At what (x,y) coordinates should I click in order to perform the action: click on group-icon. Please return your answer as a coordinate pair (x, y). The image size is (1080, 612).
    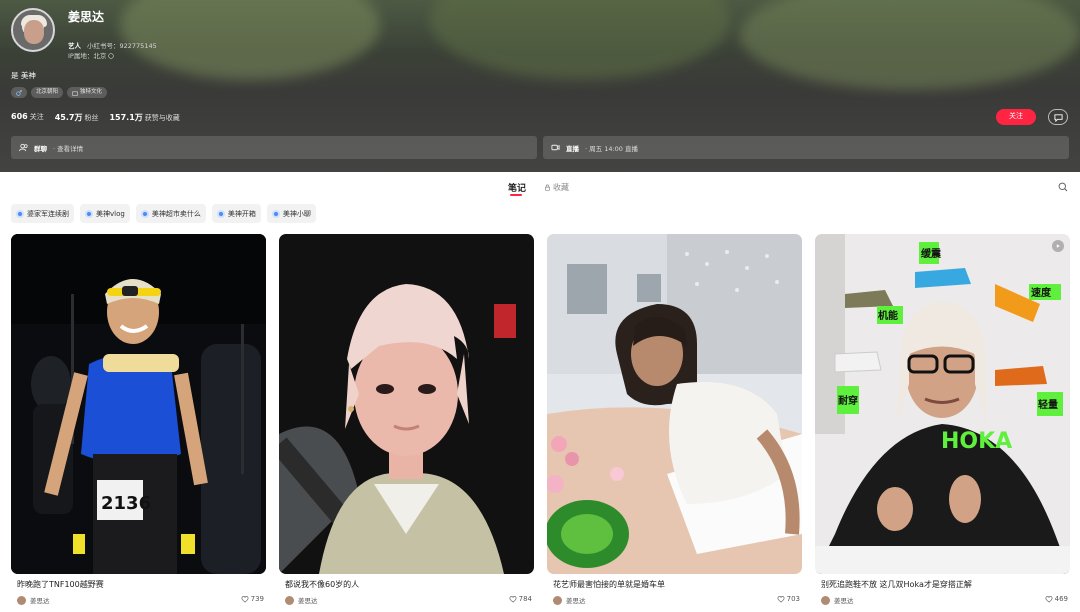
    Looking at the image, I should click on (23, 147).